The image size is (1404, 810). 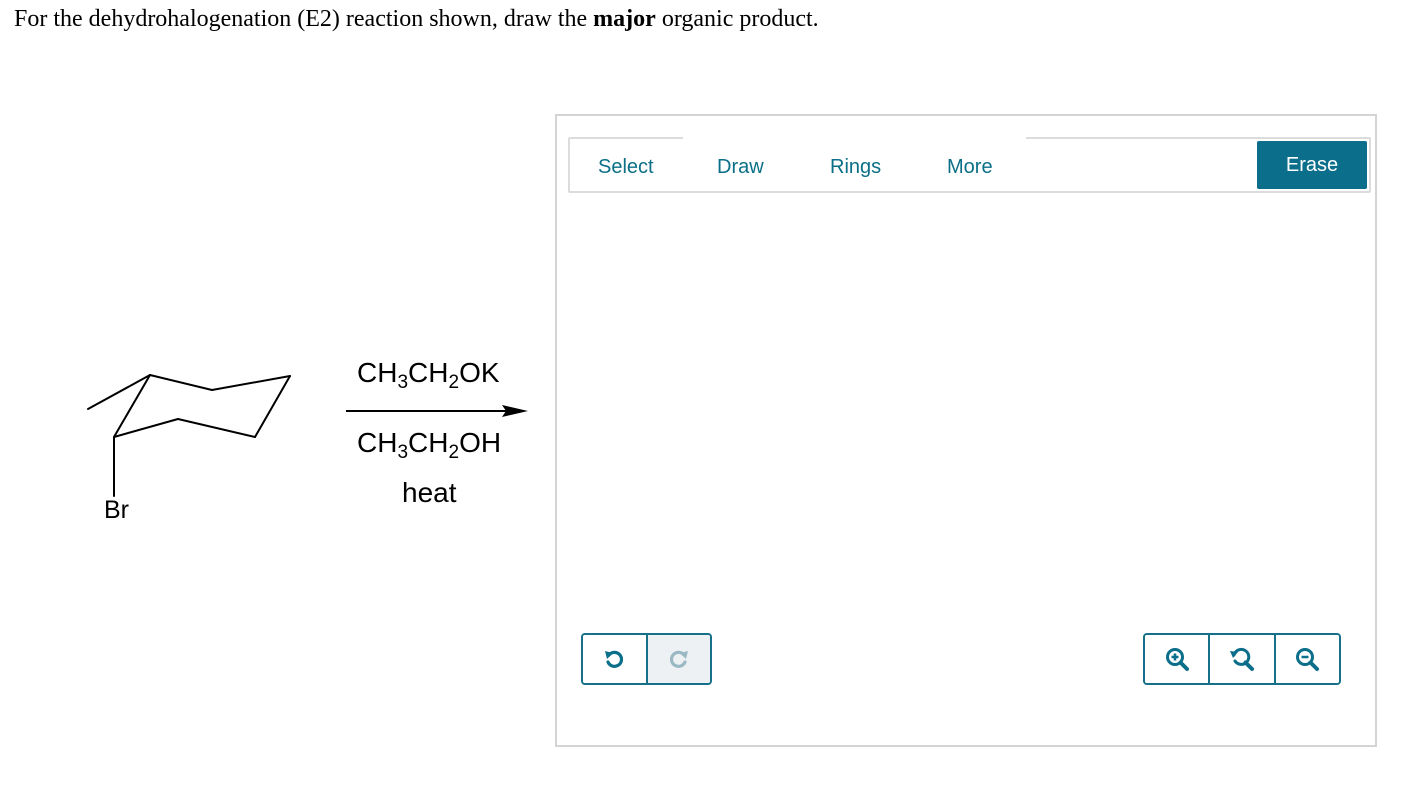 I want to click on undo-button, so click(x=615, y=659).